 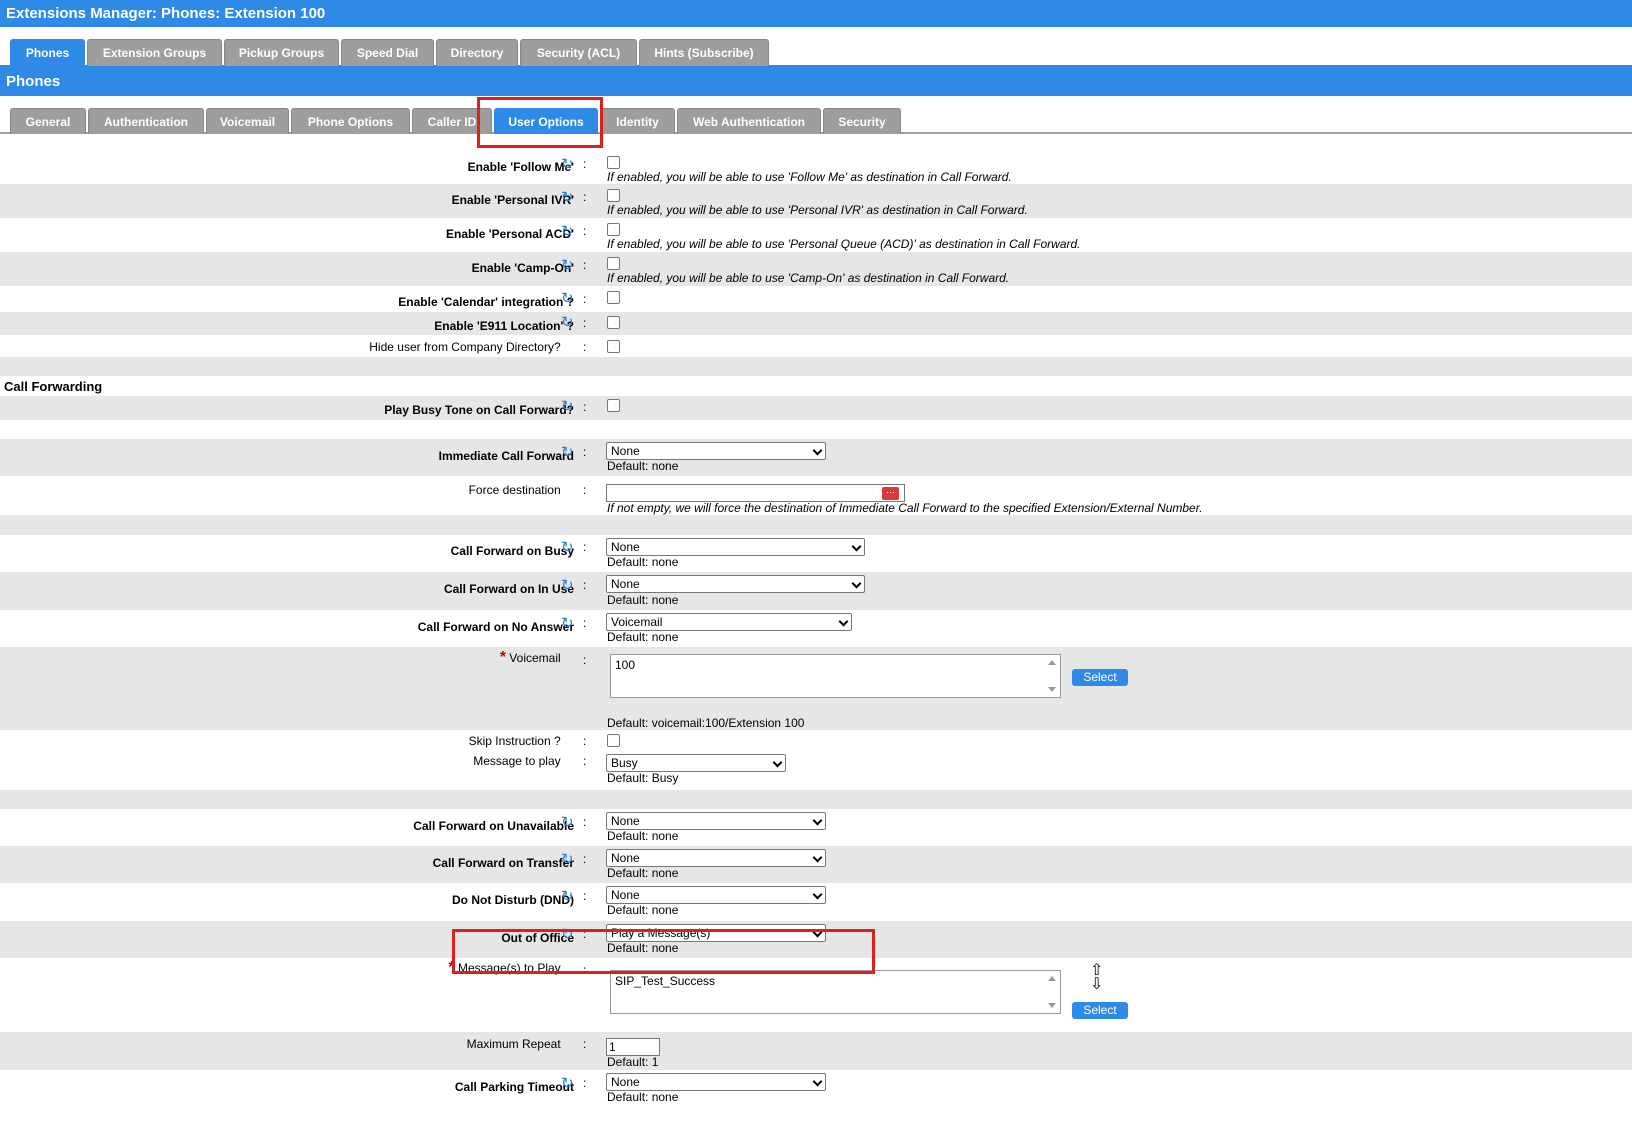 I want to click on tab-web-authentication: Web Authentication, so click(x=749, y=121).